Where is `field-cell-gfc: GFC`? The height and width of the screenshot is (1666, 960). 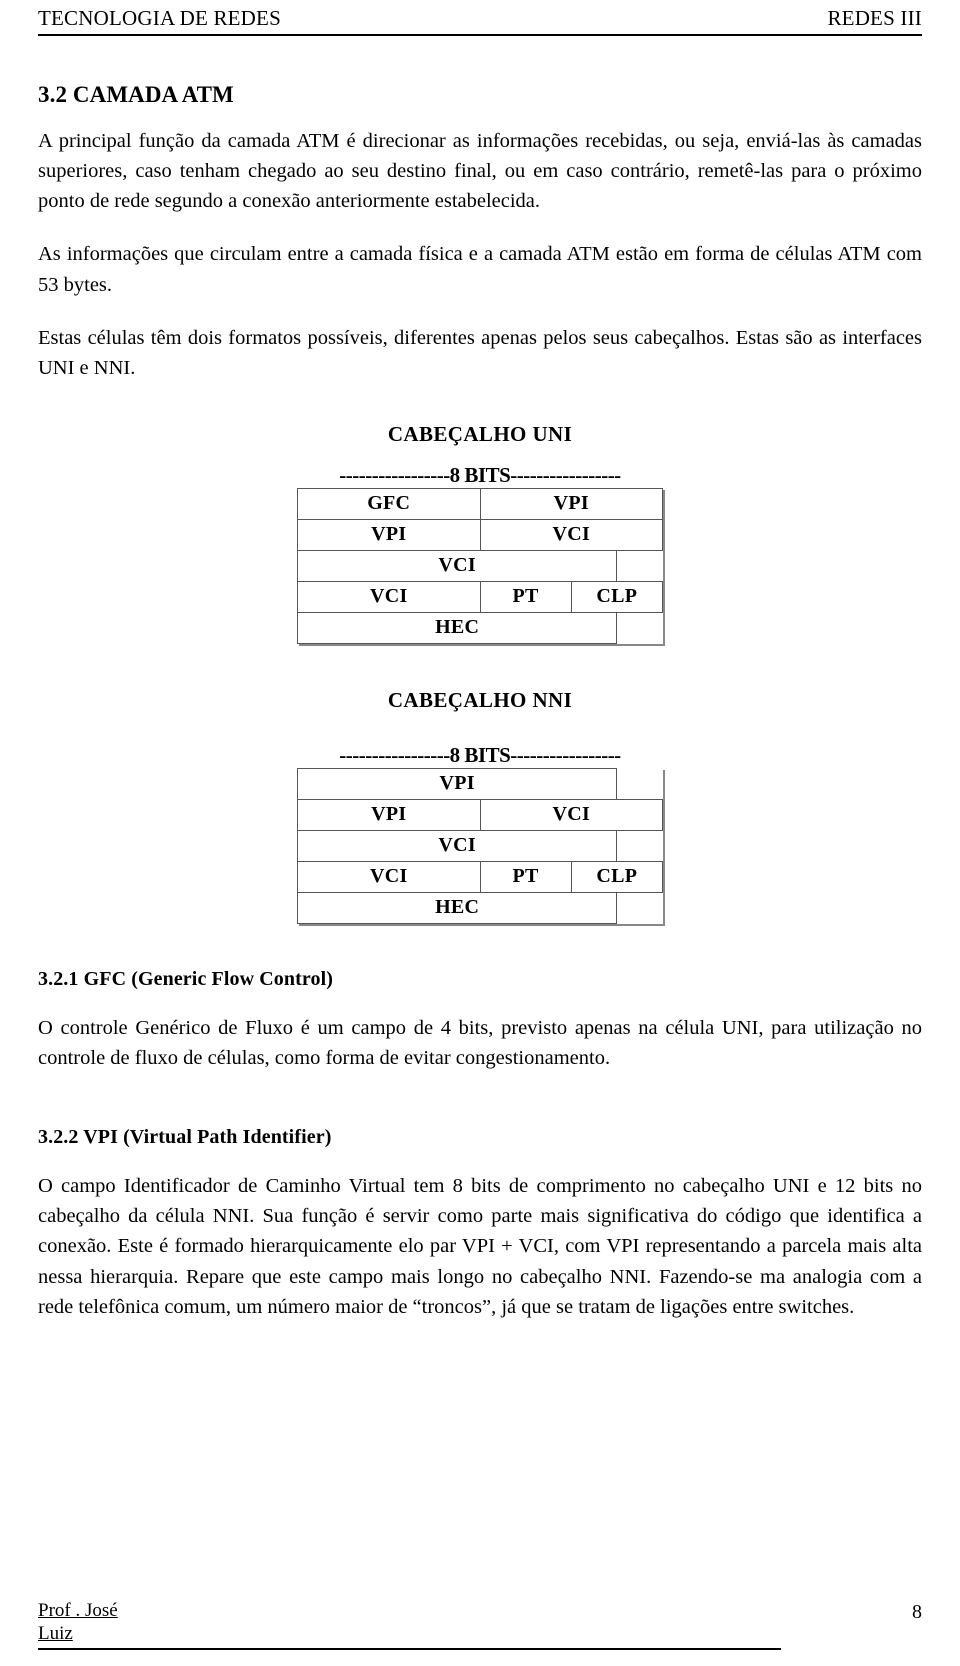
field-cell-gfc: GFC is located at coordinates (389, 503).